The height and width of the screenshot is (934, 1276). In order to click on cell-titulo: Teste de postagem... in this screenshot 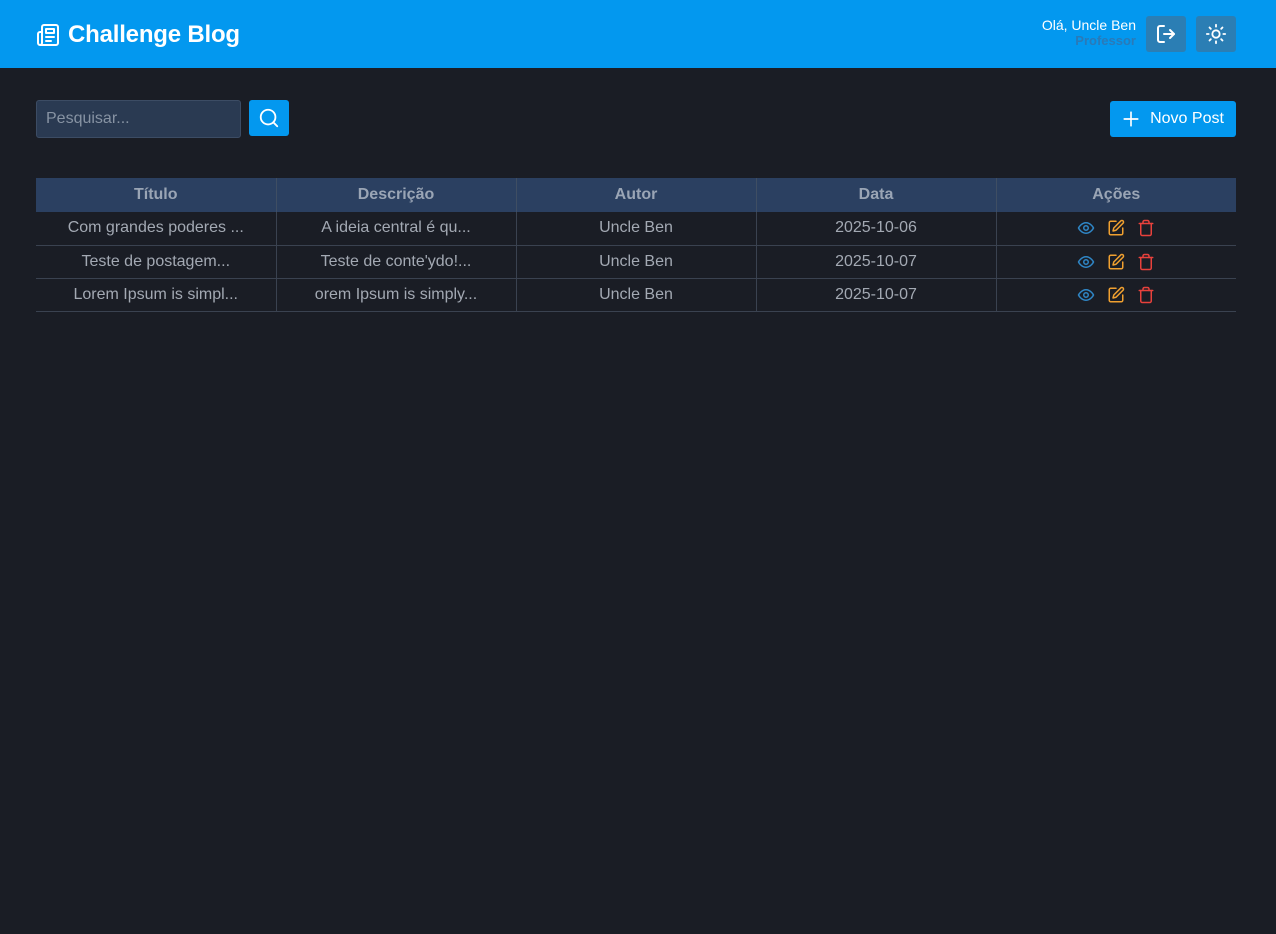, I will do `click(156, 262)`.